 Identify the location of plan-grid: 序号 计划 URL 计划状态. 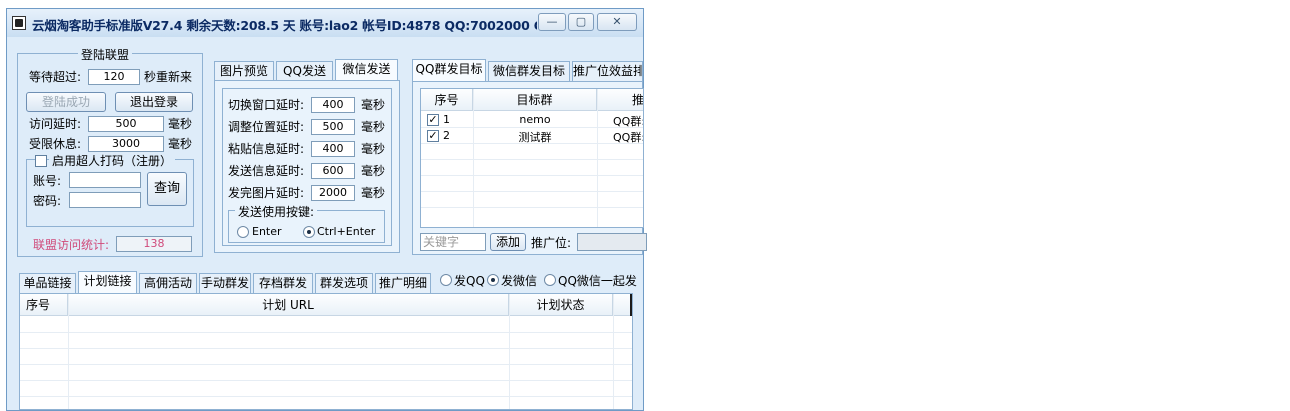
(326, 351).